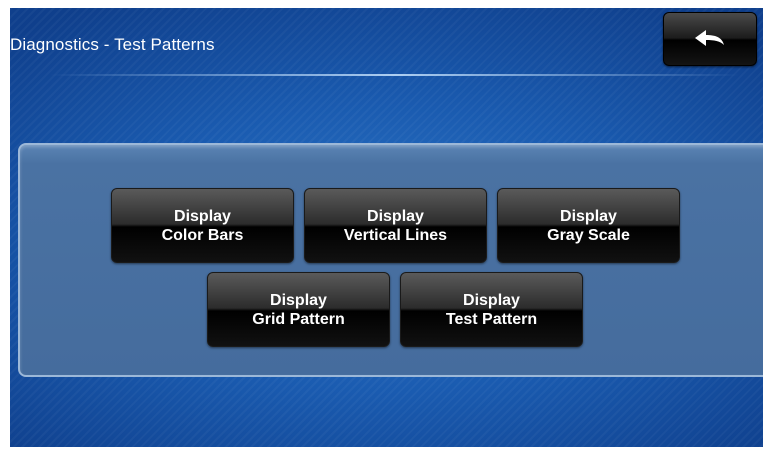 Image resolution: width=763 pixels, height=461 pixels. Describe the element at coordinates (395, 75) in the screenshot. I see `title-divider` at that location.